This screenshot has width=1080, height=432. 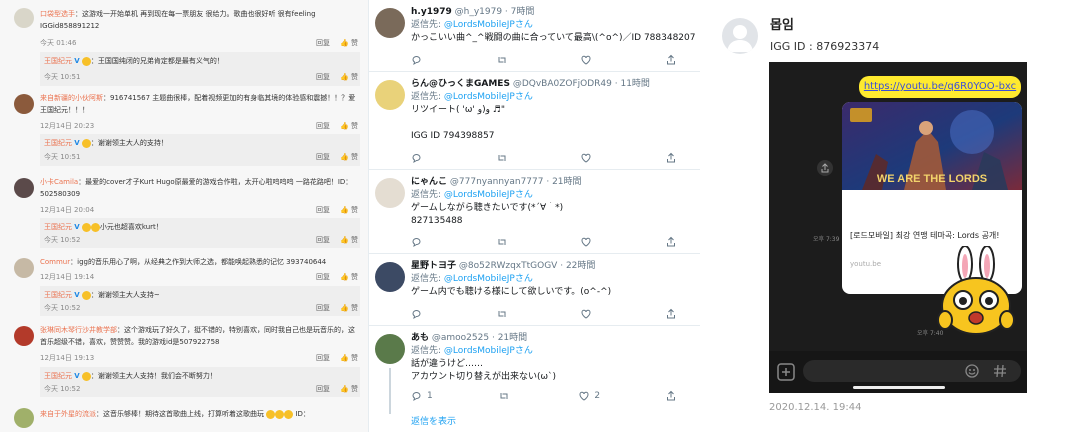 What do you see at coordinates (422, 396) in the screenshot?
I see `reply-action: 1` at bounding box center [422, 396].